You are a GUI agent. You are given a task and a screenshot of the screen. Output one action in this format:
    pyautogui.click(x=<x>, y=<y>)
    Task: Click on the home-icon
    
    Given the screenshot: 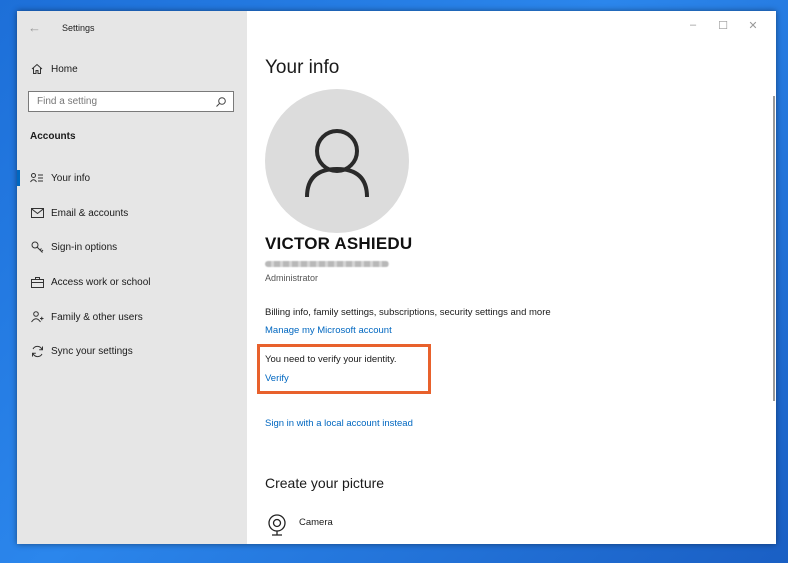 What is the action you would take?
    pyautogui.click(x=37, y=69)
    